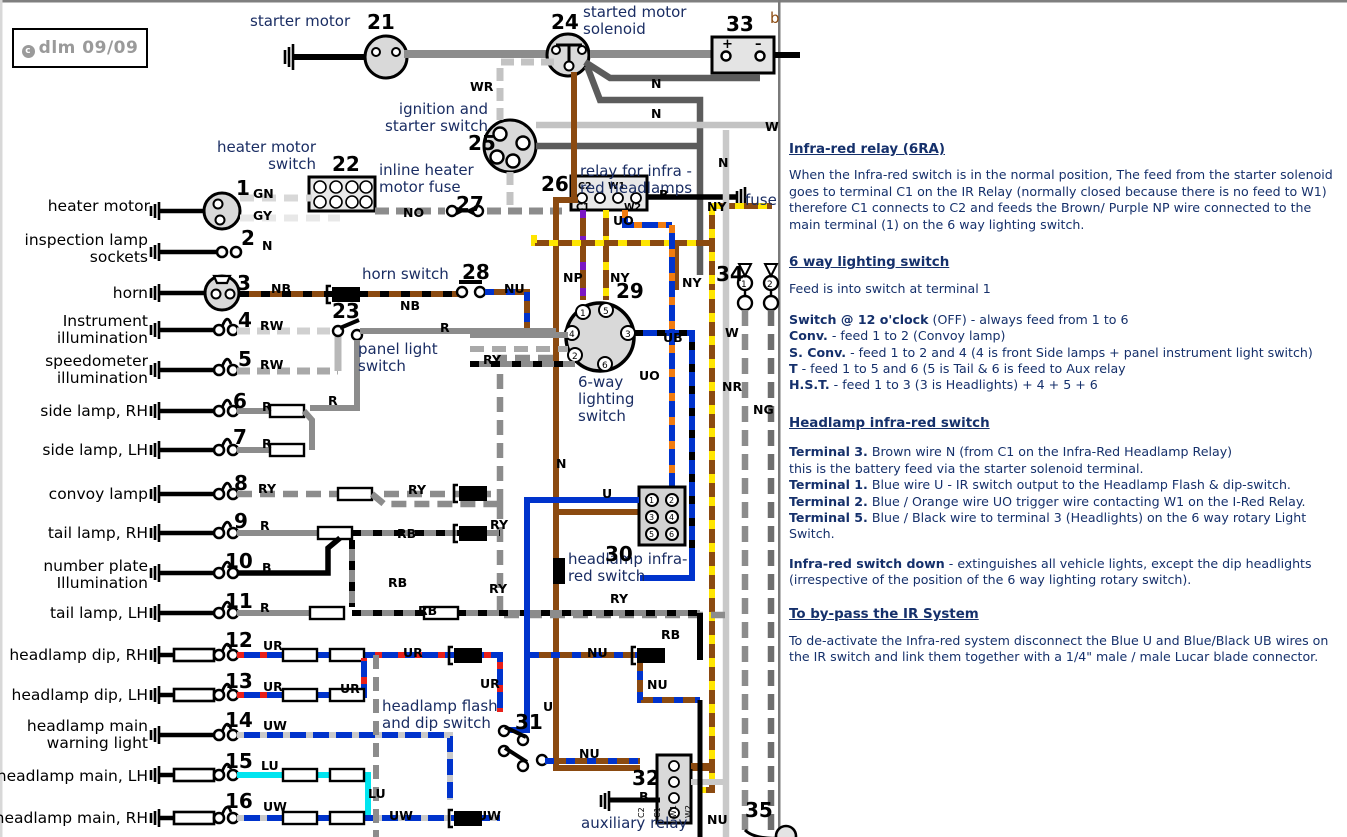 The width and height of the screenshot is (1347, 837). I want to click on device-label-headlamp-main-warning-light: headlamp main warning light, so click(87, 734).